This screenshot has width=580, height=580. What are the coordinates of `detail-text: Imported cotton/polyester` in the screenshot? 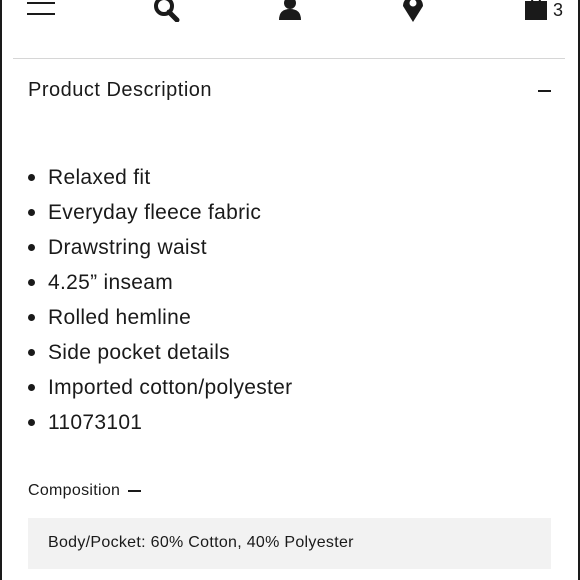 It's located at (170, 387).